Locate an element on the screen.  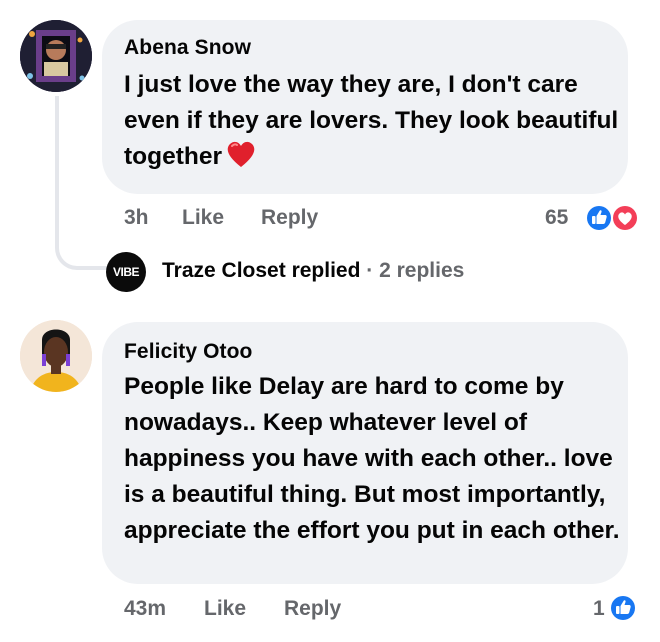
reactions is located at coordinates (613, 220).